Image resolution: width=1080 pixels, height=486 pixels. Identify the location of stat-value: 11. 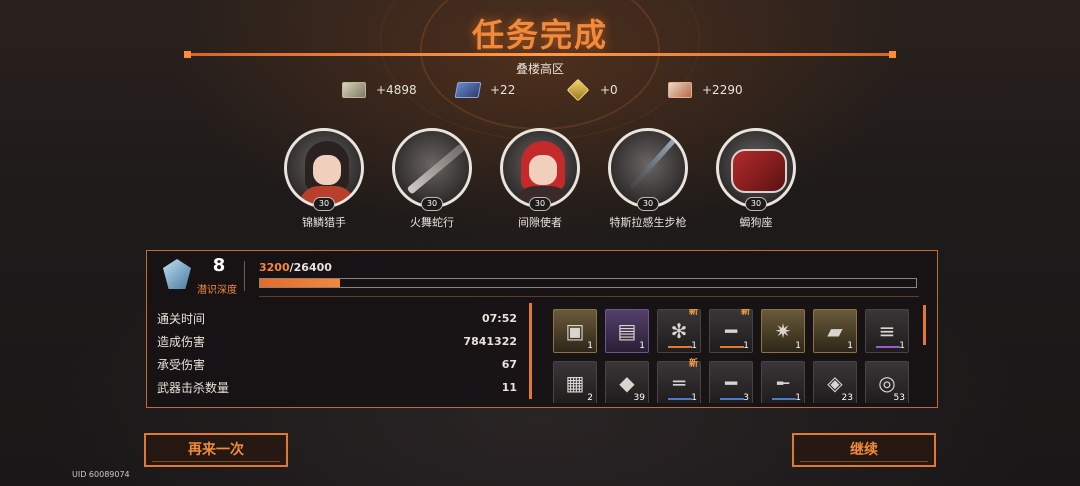
(509, 387).